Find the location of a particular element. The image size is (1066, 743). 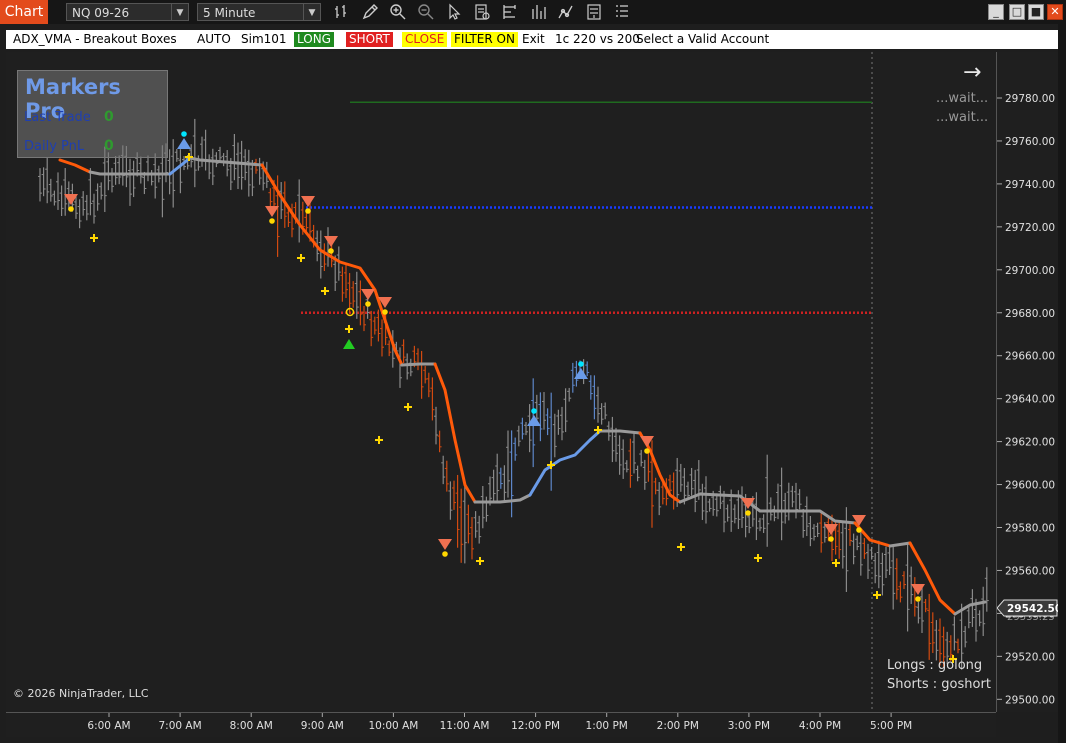

price-tick-label: 29660.00 is located at coordinates (1030, 357).